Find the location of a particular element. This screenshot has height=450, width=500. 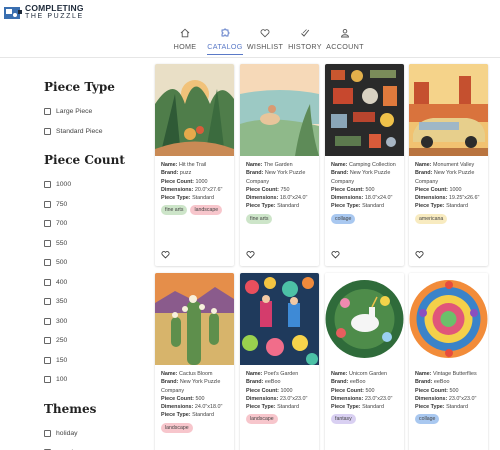

filter-option-label: Standard Piece is located at coordinates (79, 131).